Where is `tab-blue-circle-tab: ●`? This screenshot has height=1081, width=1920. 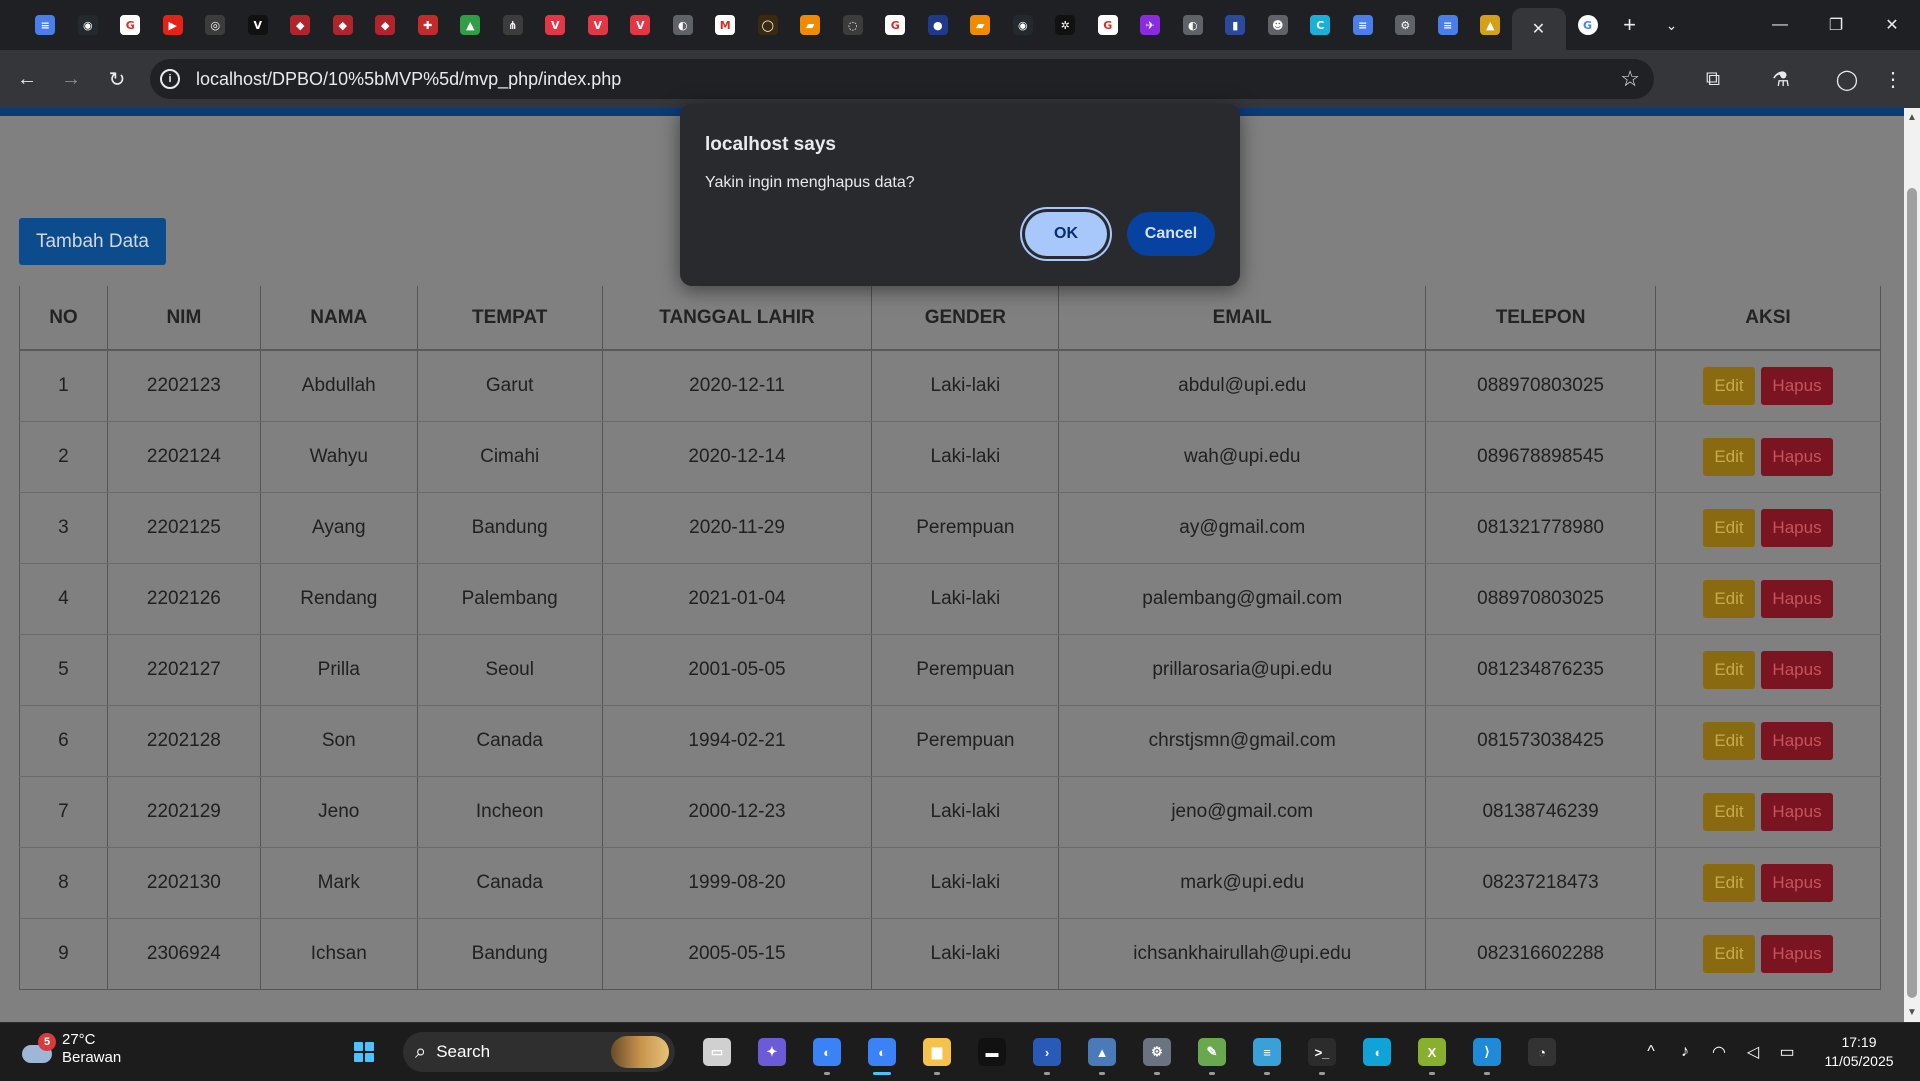 tab-blue-circle-tab: ● is located at coordinates (938, 25).